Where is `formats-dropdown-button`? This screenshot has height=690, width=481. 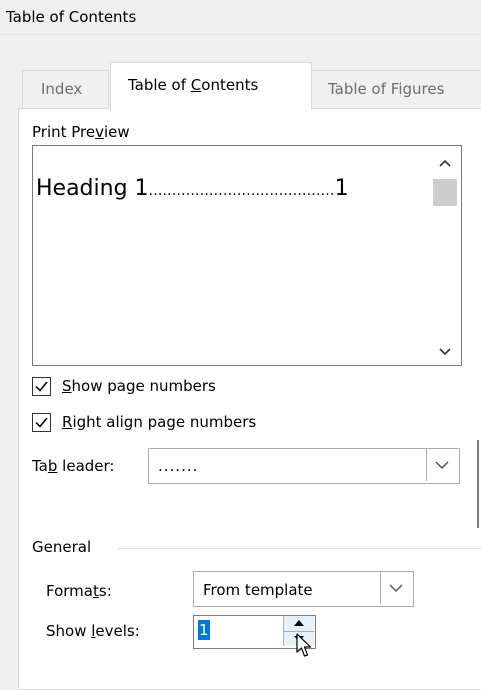
formats-dropdown-button is located at coordinates (396, 588).